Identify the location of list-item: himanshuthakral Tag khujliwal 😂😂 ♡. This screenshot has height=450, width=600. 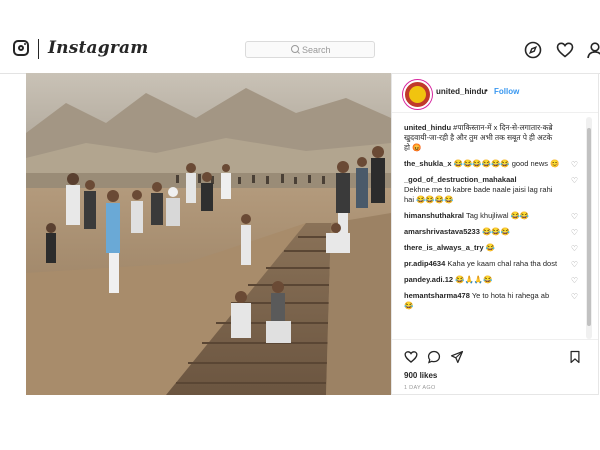
(492, 216).